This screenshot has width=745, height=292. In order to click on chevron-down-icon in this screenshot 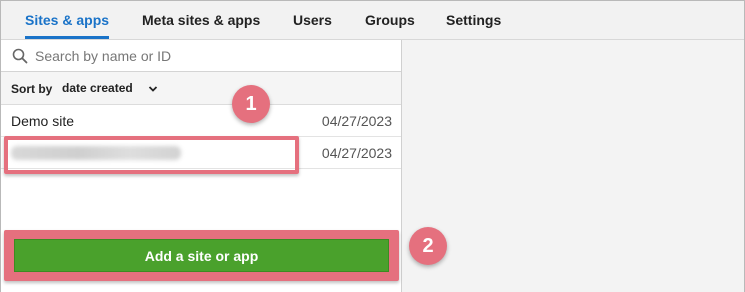, I will do `click(153, 89)`.